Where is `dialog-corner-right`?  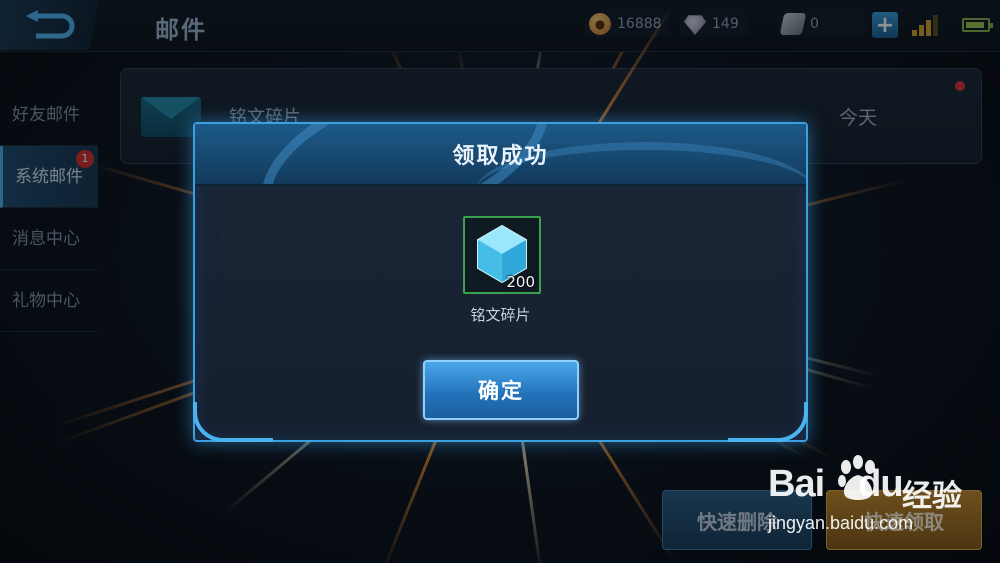
dialog-corner-right is located at coordinates (768, 422).